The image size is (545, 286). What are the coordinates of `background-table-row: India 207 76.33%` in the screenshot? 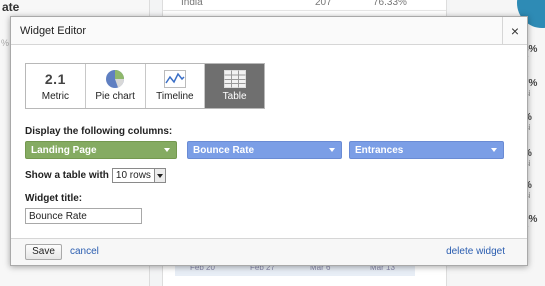 It's located at (304, 5).